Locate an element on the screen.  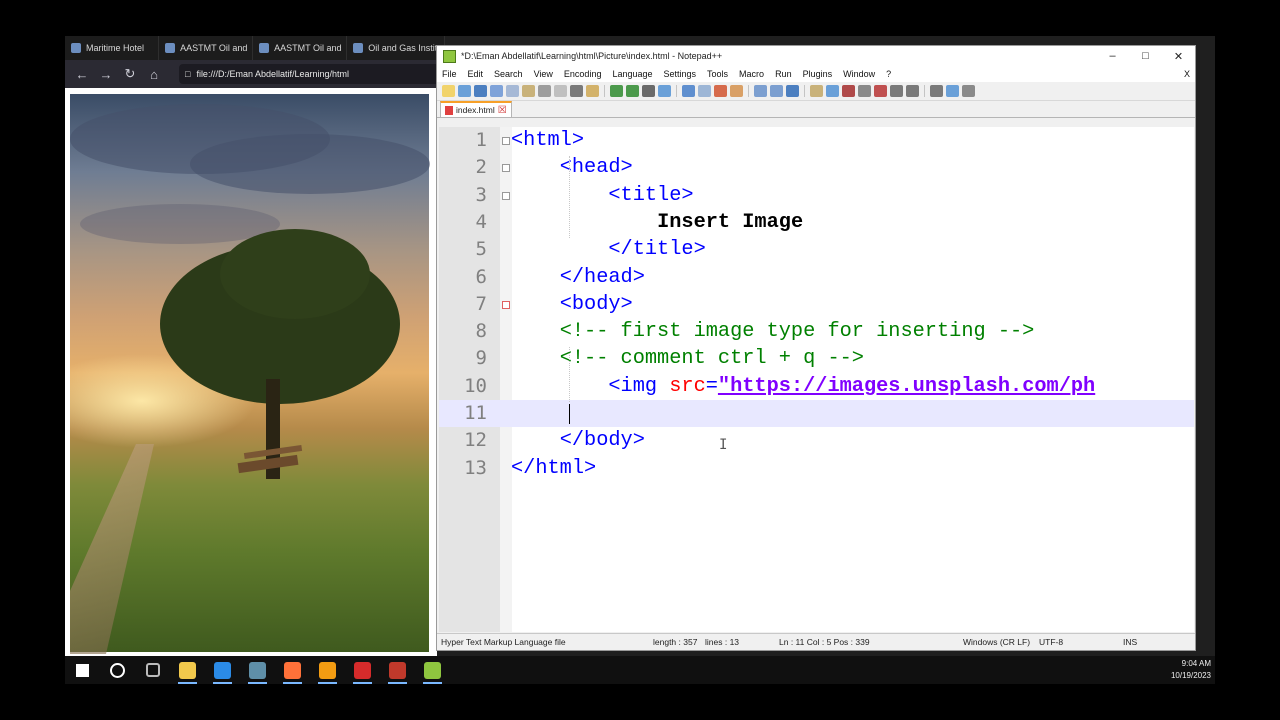
menu-close-button: X is located at coordinates (1187, 74).